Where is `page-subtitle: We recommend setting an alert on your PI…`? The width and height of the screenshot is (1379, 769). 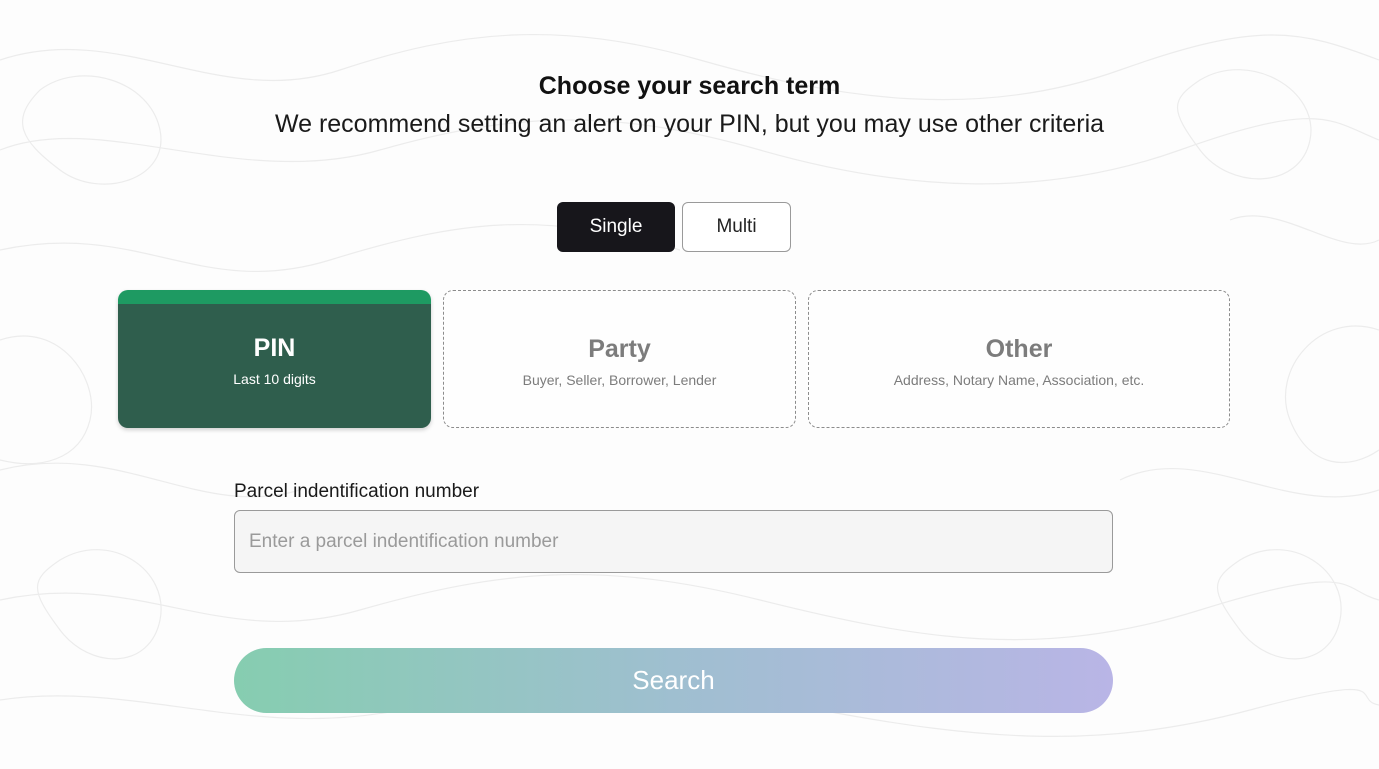 page-subtitle: We recommend setting an alert on your PI… is located at coordinates (689, 124).